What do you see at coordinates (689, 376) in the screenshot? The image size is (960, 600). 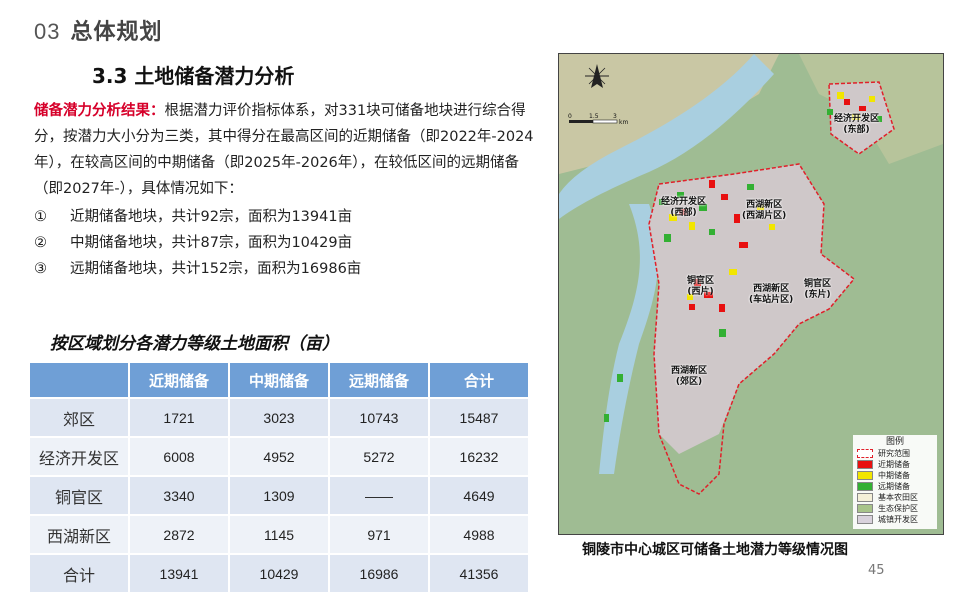 I see `map-label-xihu-suburb: 西湖新区 (郊区)` at bounding box center [689, 376].